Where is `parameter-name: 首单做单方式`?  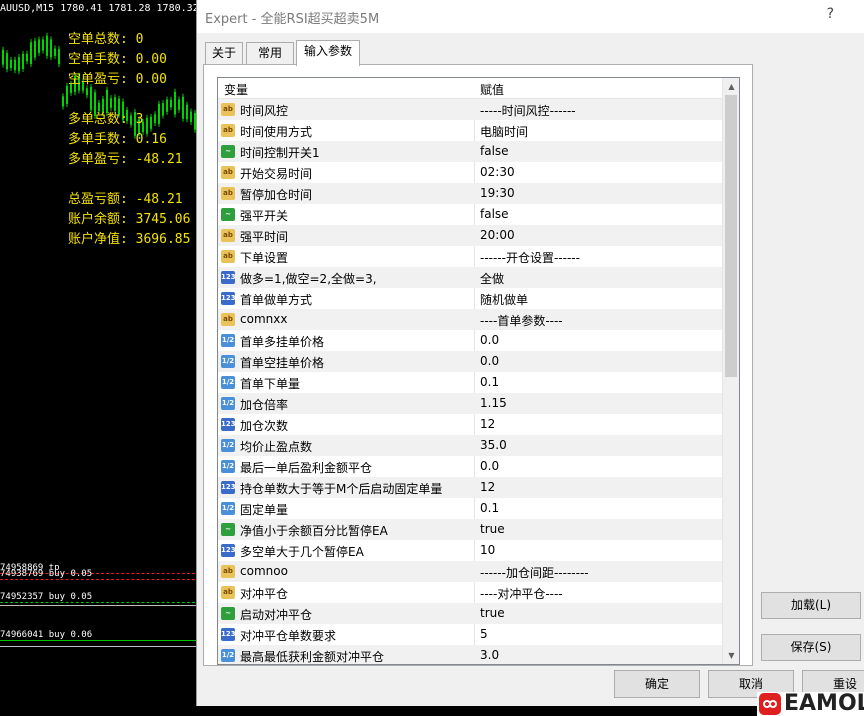
parameter-name: 首单做单方式 is located at coordinates (276, 300).